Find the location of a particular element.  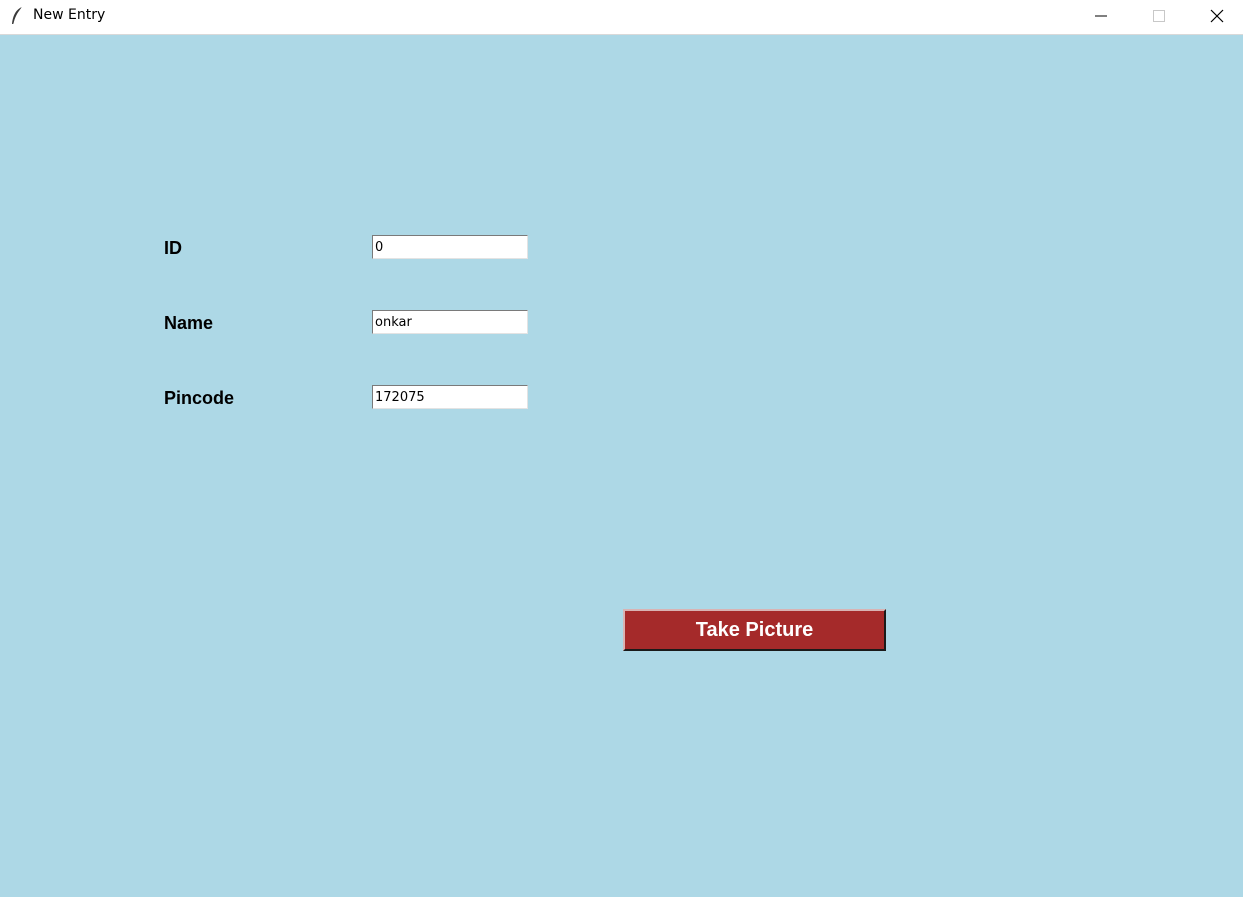

minimize-icon is located at coordinates (1101, 16).